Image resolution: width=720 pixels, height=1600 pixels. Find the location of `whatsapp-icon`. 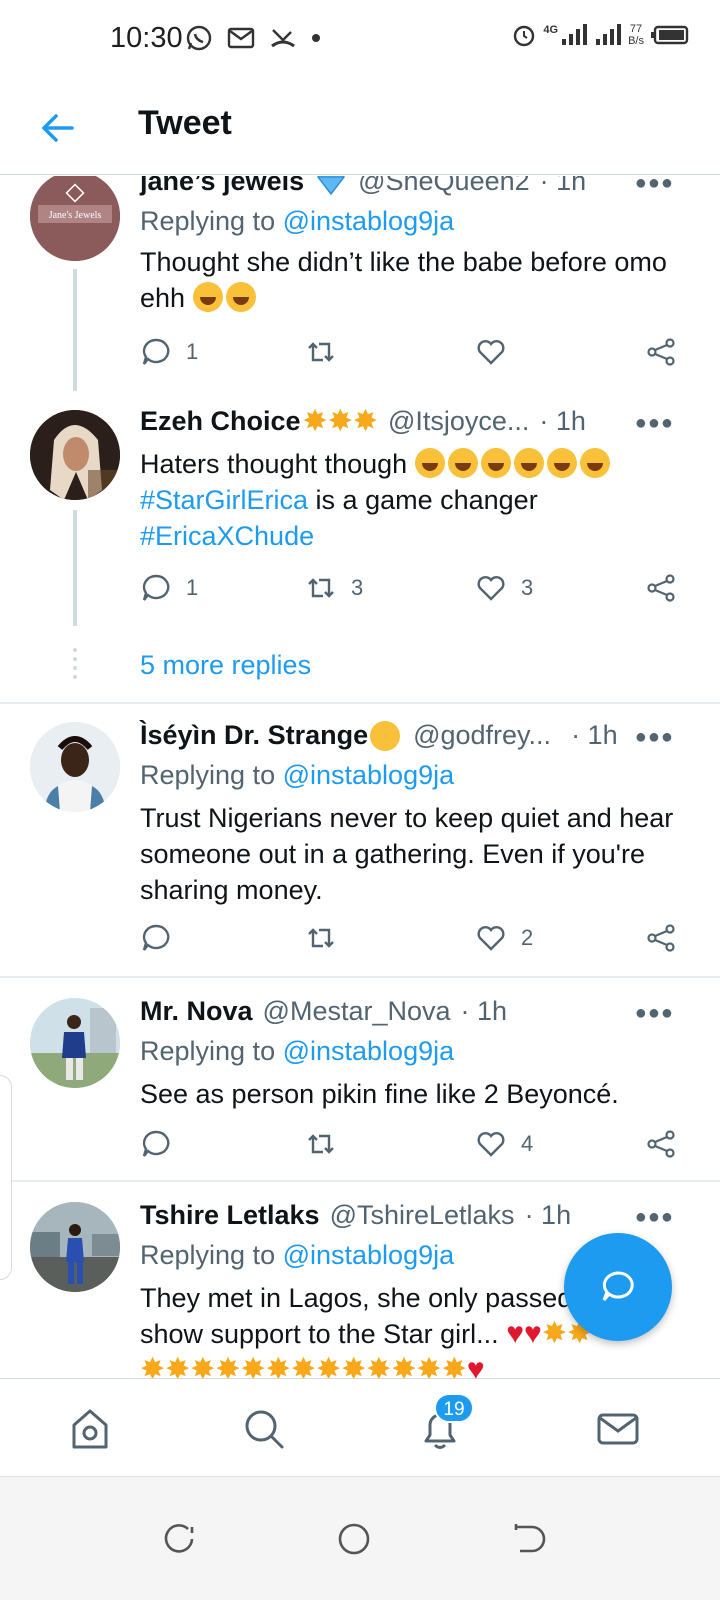

whatsapp-icon is located at coordinates (199, 38).